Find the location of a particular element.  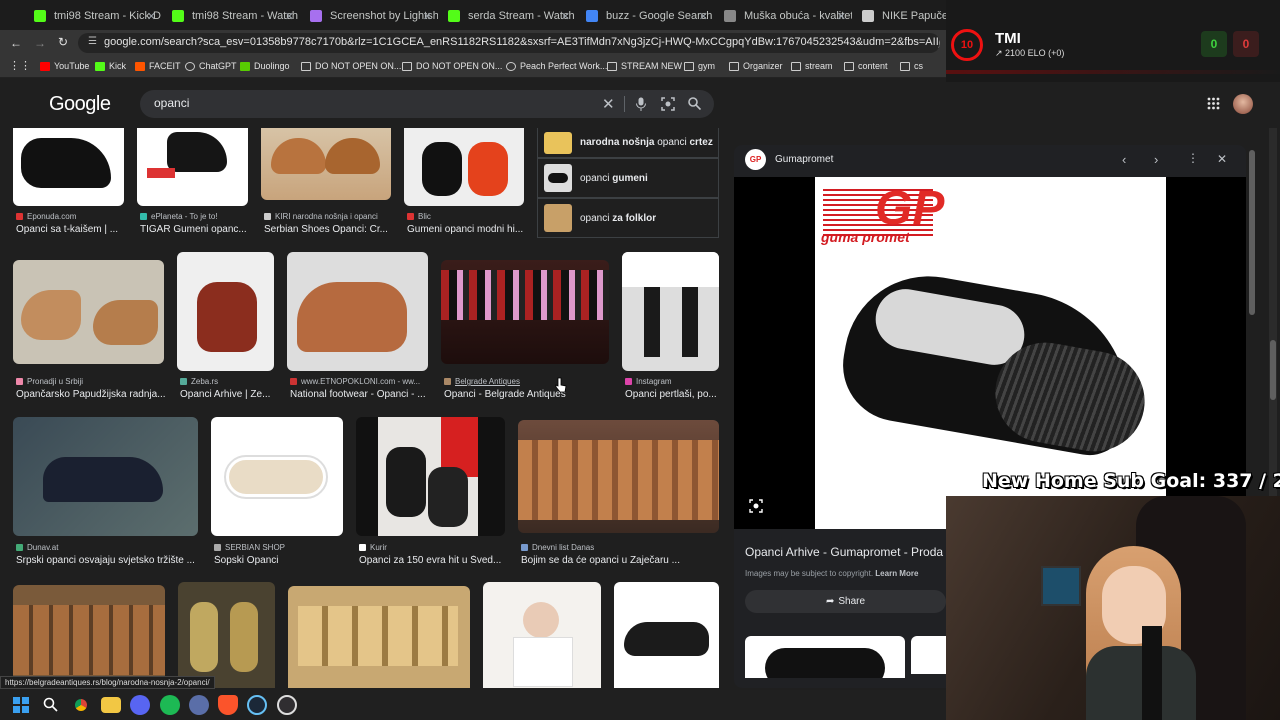

tab-1: tmi98 Stream - Watch Liv✕ is located at coordinates (232, 16).